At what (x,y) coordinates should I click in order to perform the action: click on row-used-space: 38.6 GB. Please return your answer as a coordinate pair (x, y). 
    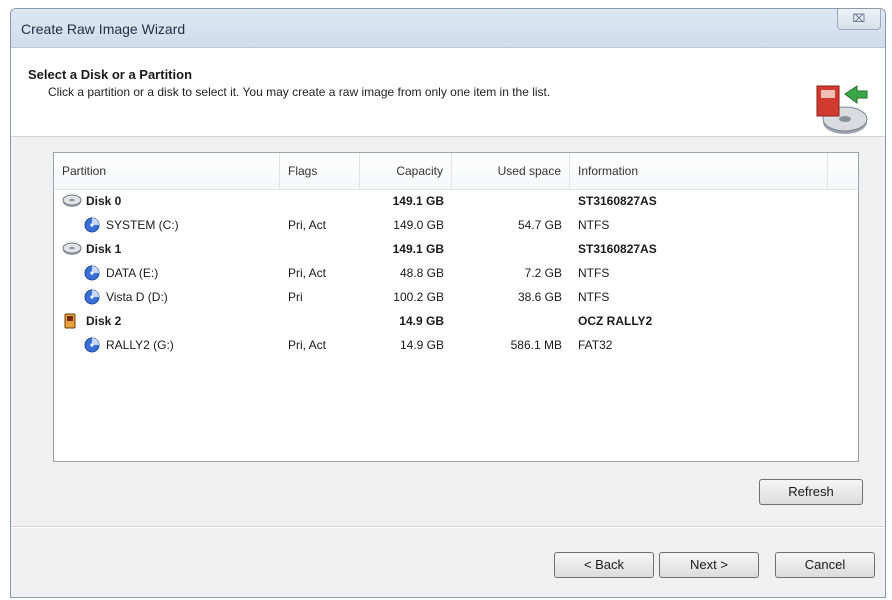
    Looking at the image, I should click on (539, 297).